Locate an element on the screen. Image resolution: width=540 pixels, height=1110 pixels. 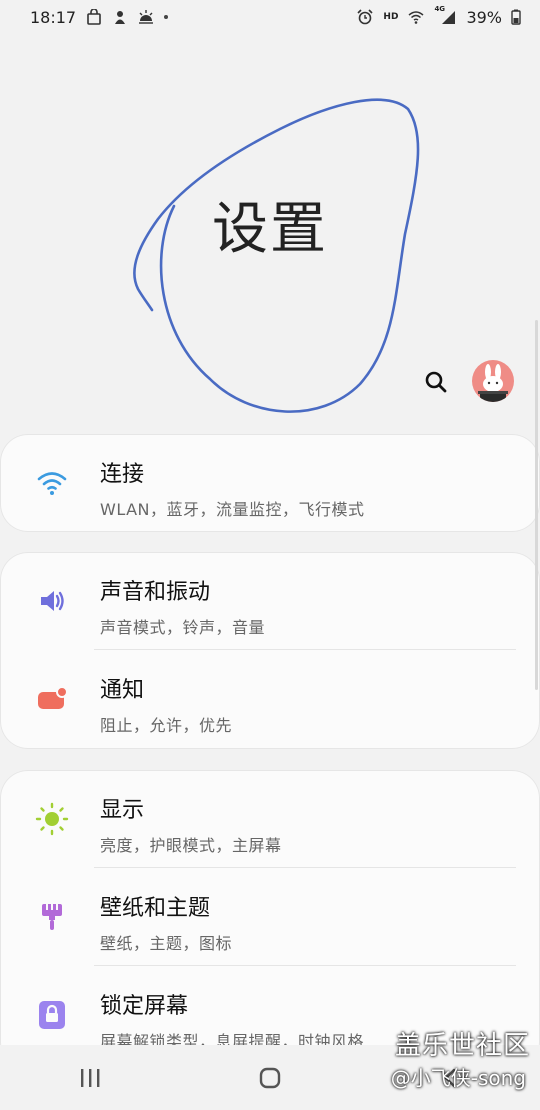
item-title: 显示 is located at coordinates (122, 810).